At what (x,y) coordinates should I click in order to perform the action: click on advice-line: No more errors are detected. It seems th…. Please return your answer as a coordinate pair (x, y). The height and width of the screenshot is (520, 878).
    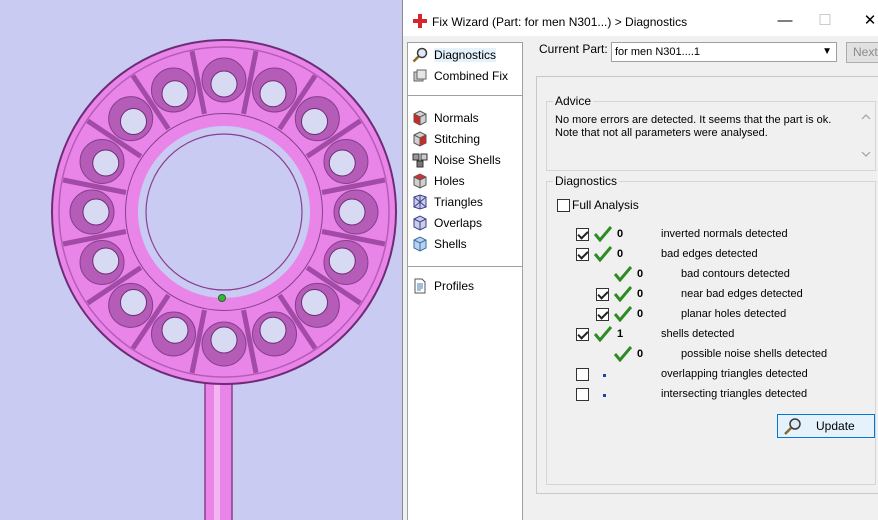
    Looking at the image, I should click on (693, 120).